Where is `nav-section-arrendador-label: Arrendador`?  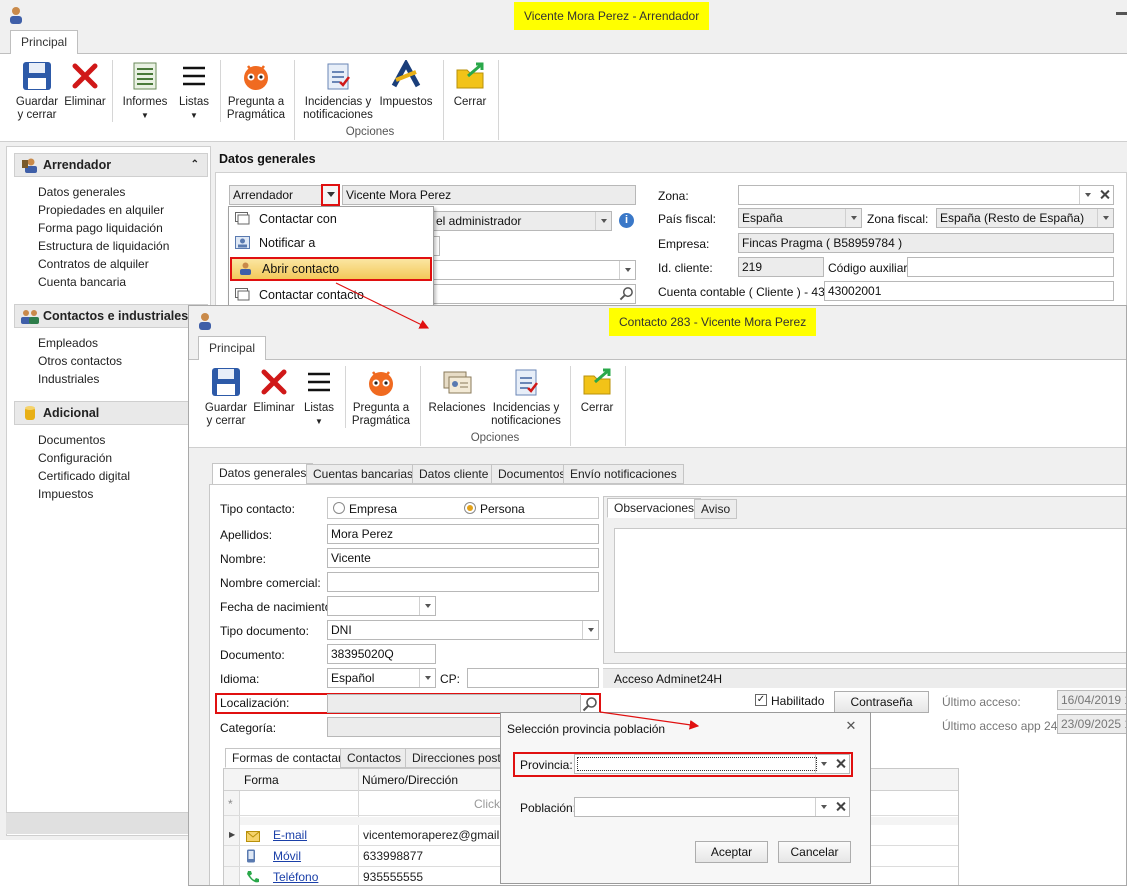 nav-section-arrendador-label: Arrendador is located at coordinates (77, 165).